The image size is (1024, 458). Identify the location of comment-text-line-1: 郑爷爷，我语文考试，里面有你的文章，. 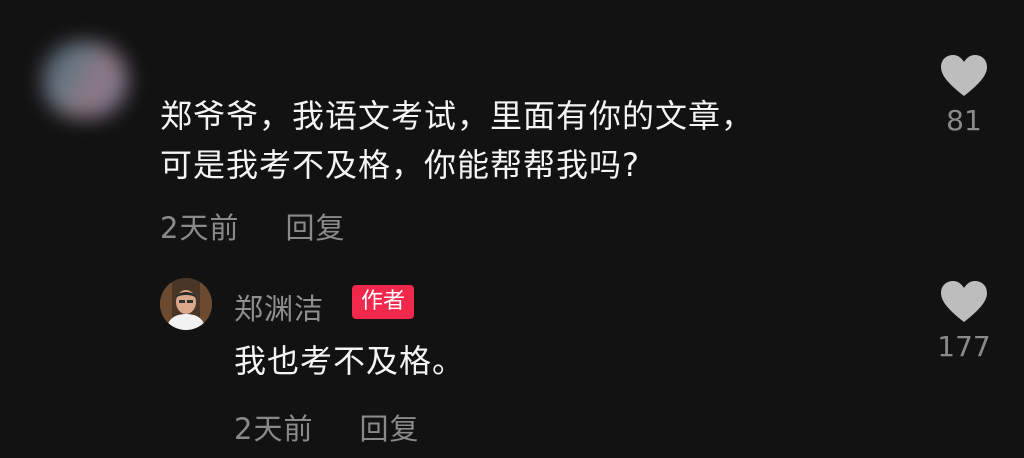
(457, 116).